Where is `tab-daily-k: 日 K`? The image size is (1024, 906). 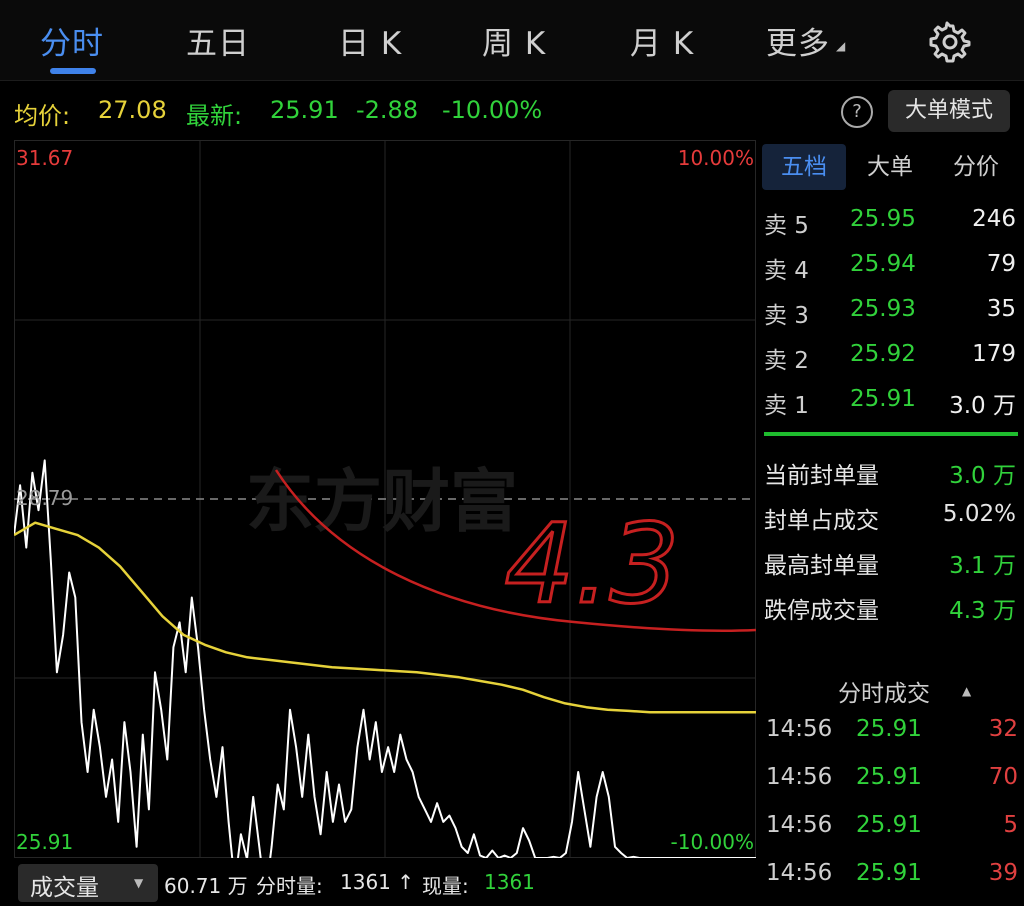 tab-daily-k: 日 K is located at coordinates (370, 40).